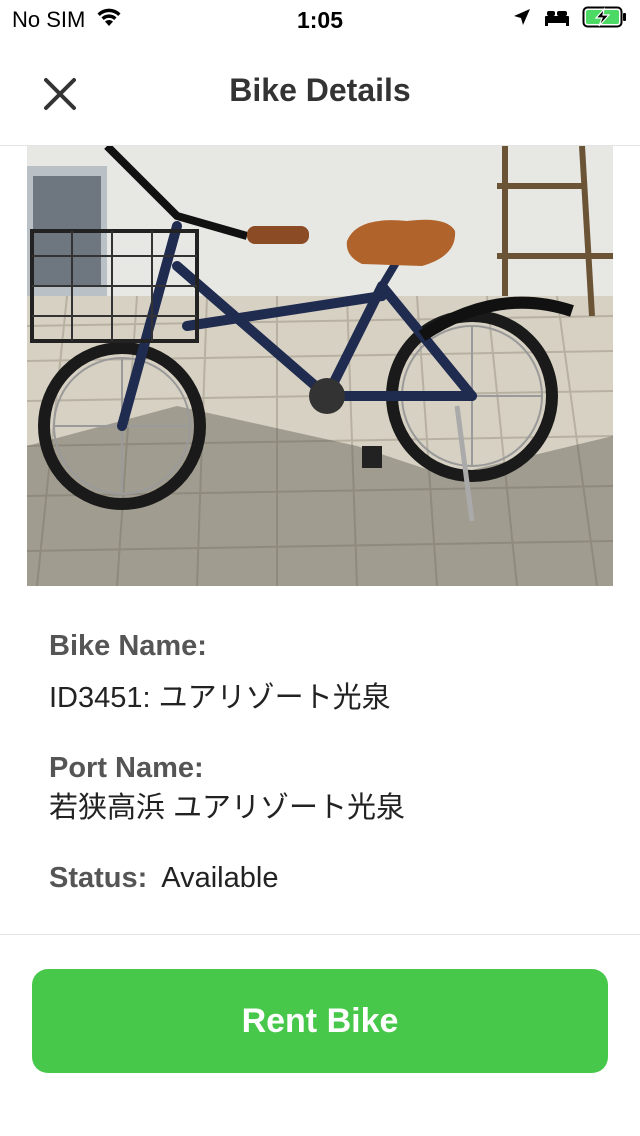 The width and height of the screenshot is (640, 1136). I want to click on bike-name-value: ID3451: ユアリゾート光泉, so click(220, 698).